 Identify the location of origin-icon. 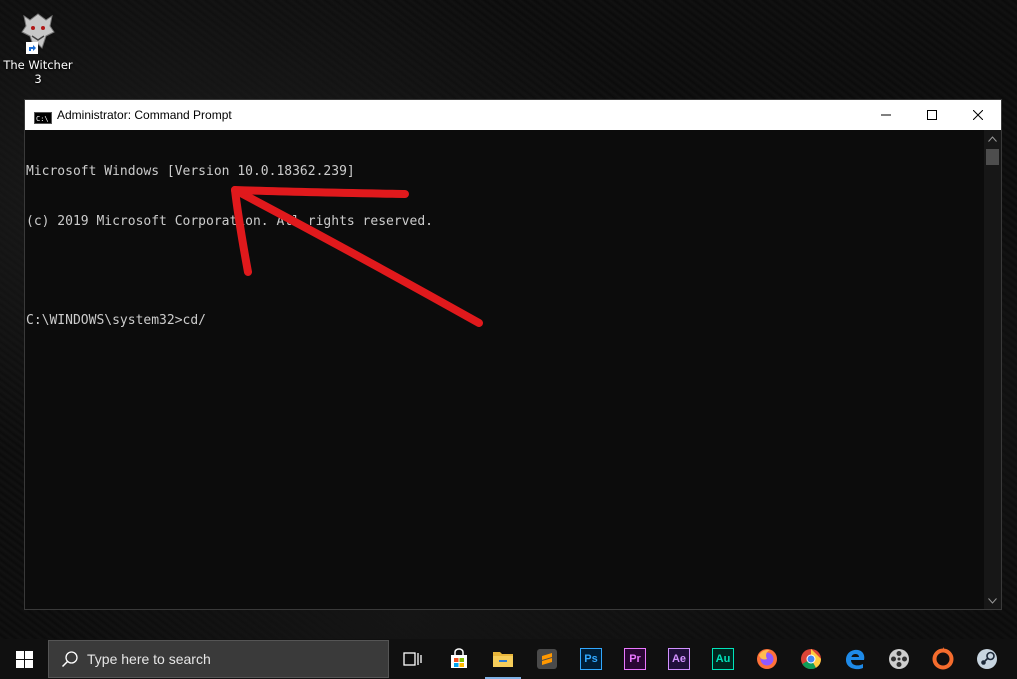
(943, 658).